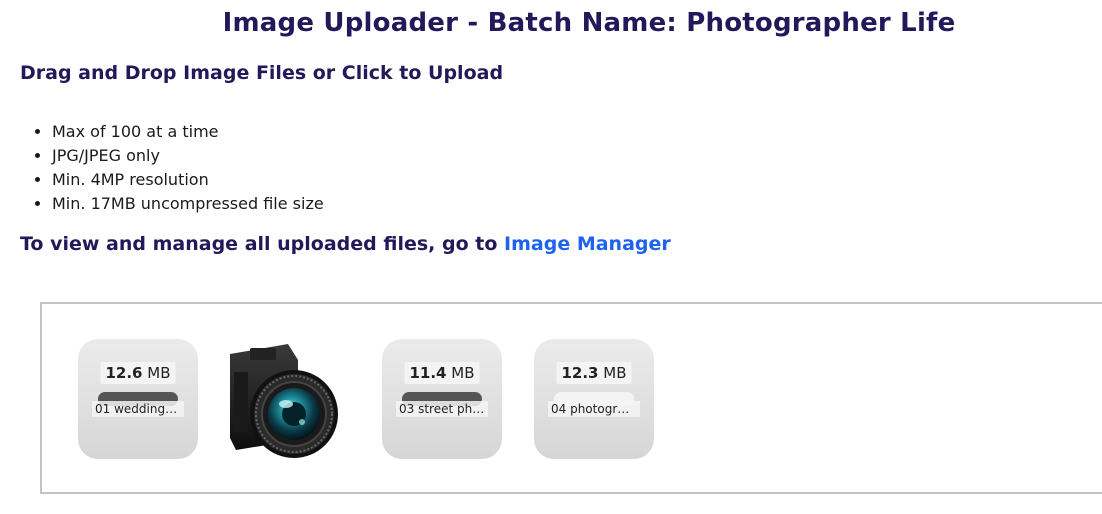 Image resolution: width=1102 pixels, height=514 pixels. What do you see at coordinates (188, 180) in the screenshot?
I see `rule-item: Min. 4MP resolution` at bounding box center [188, 180].